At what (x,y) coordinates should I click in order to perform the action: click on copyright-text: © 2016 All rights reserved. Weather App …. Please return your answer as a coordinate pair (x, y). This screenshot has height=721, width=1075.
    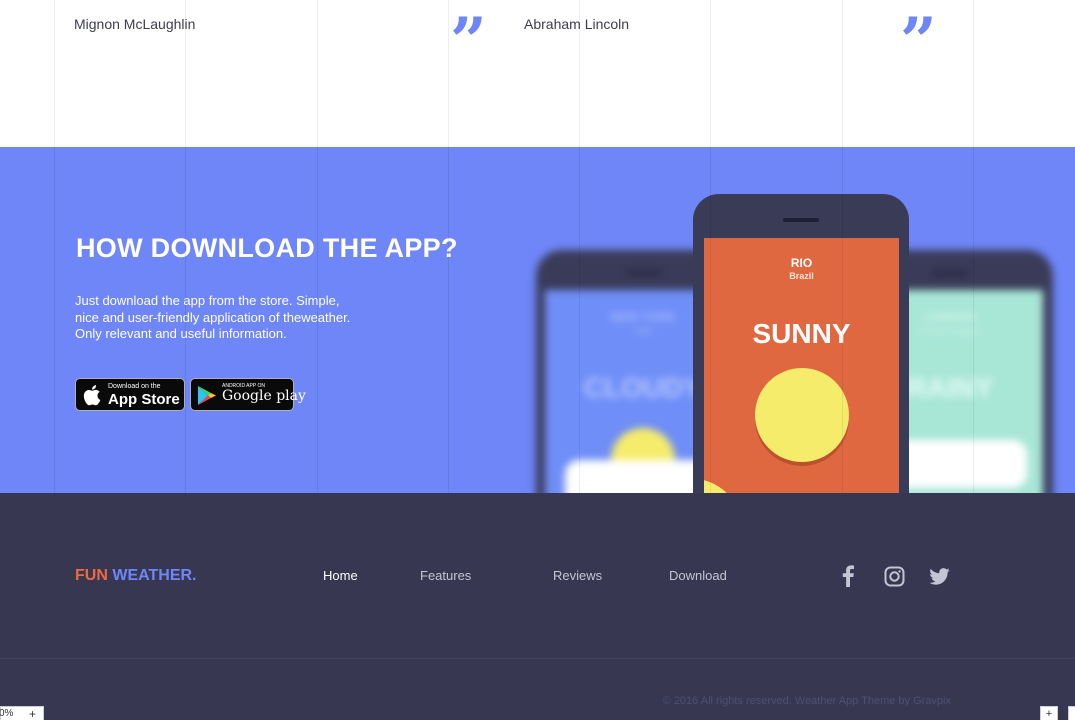
    Looking at the image, I should click on (806, 701).